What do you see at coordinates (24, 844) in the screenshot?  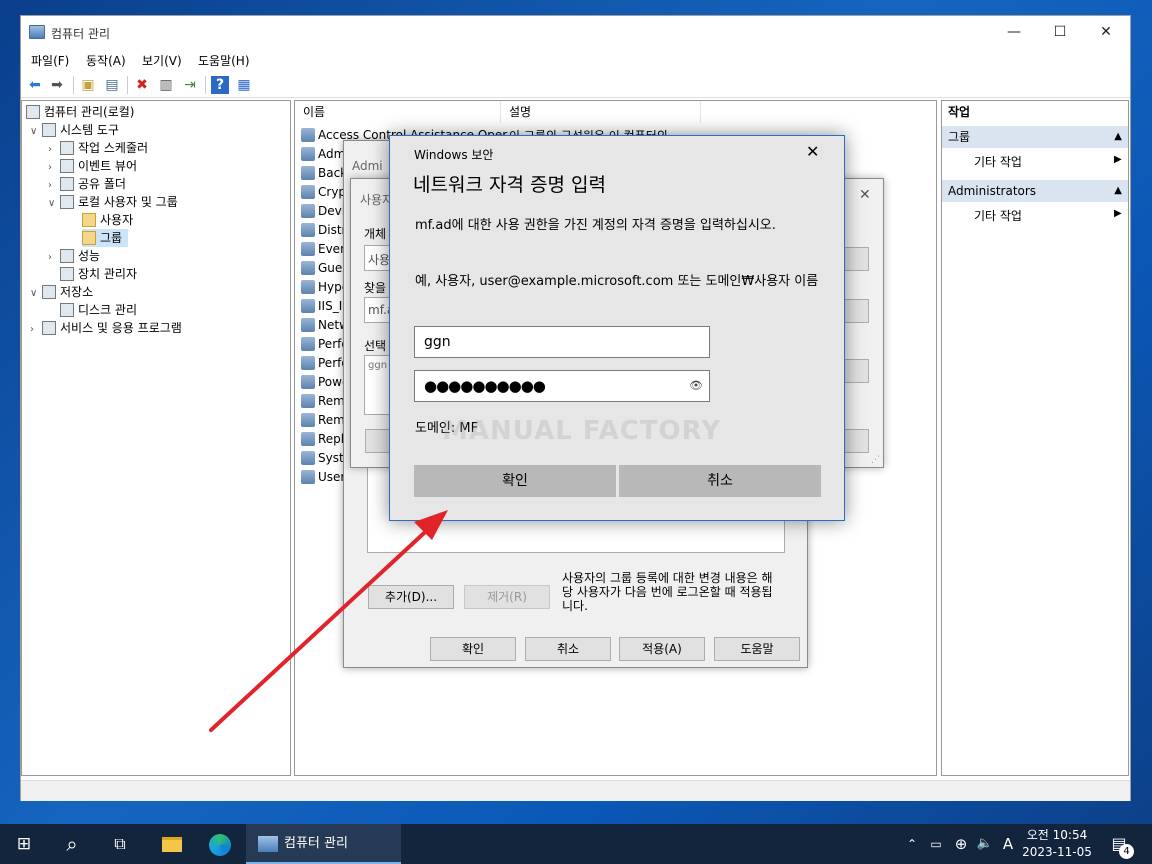 I see `start-windows-icon: ⊞` at bounding box center [24, 844].